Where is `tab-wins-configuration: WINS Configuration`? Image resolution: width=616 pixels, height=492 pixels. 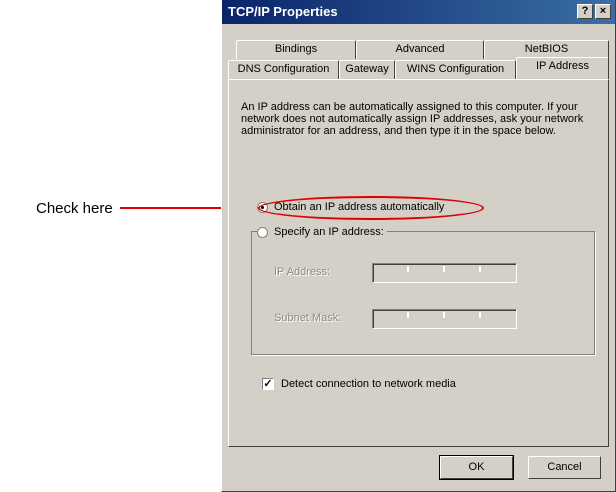 tab-wins-configuration: WINS Configuration is located at coordinates (455, 69).